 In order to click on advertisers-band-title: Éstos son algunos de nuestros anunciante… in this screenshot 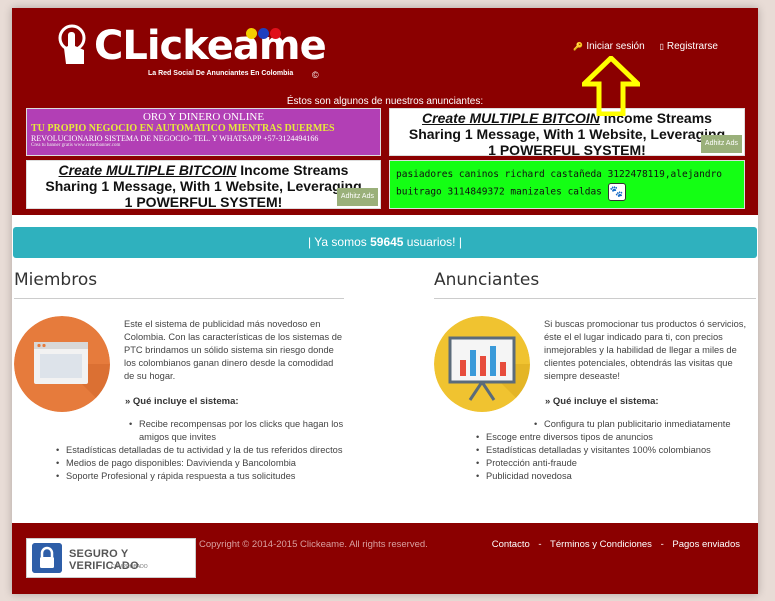, I will do `click(385, 101)`.